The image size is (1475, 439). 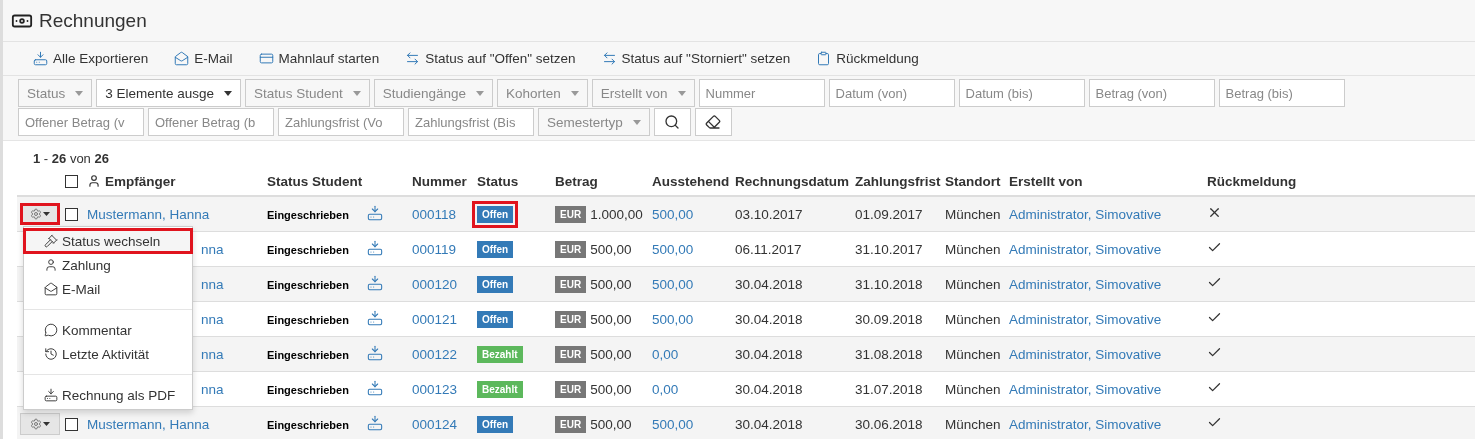 What do you see at coordinates (71, 181) in the screenshot?
I see `select-all-checkbox` at bounding box center [71, 181].